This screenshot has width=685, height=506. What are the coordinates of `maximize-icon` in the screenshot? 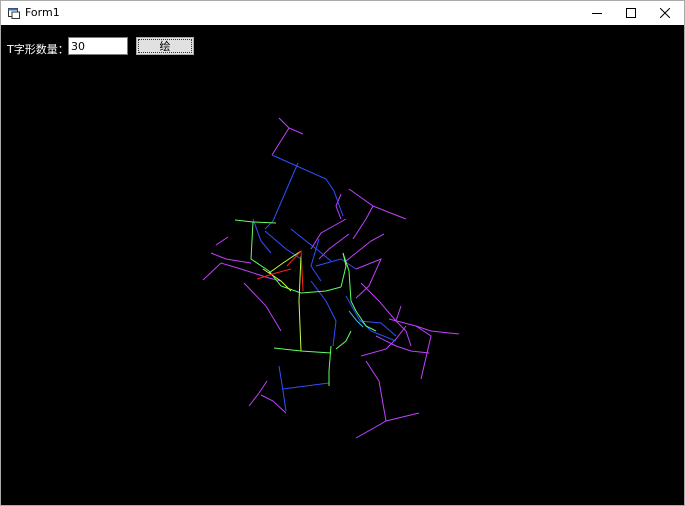 It's located at (631, 13).